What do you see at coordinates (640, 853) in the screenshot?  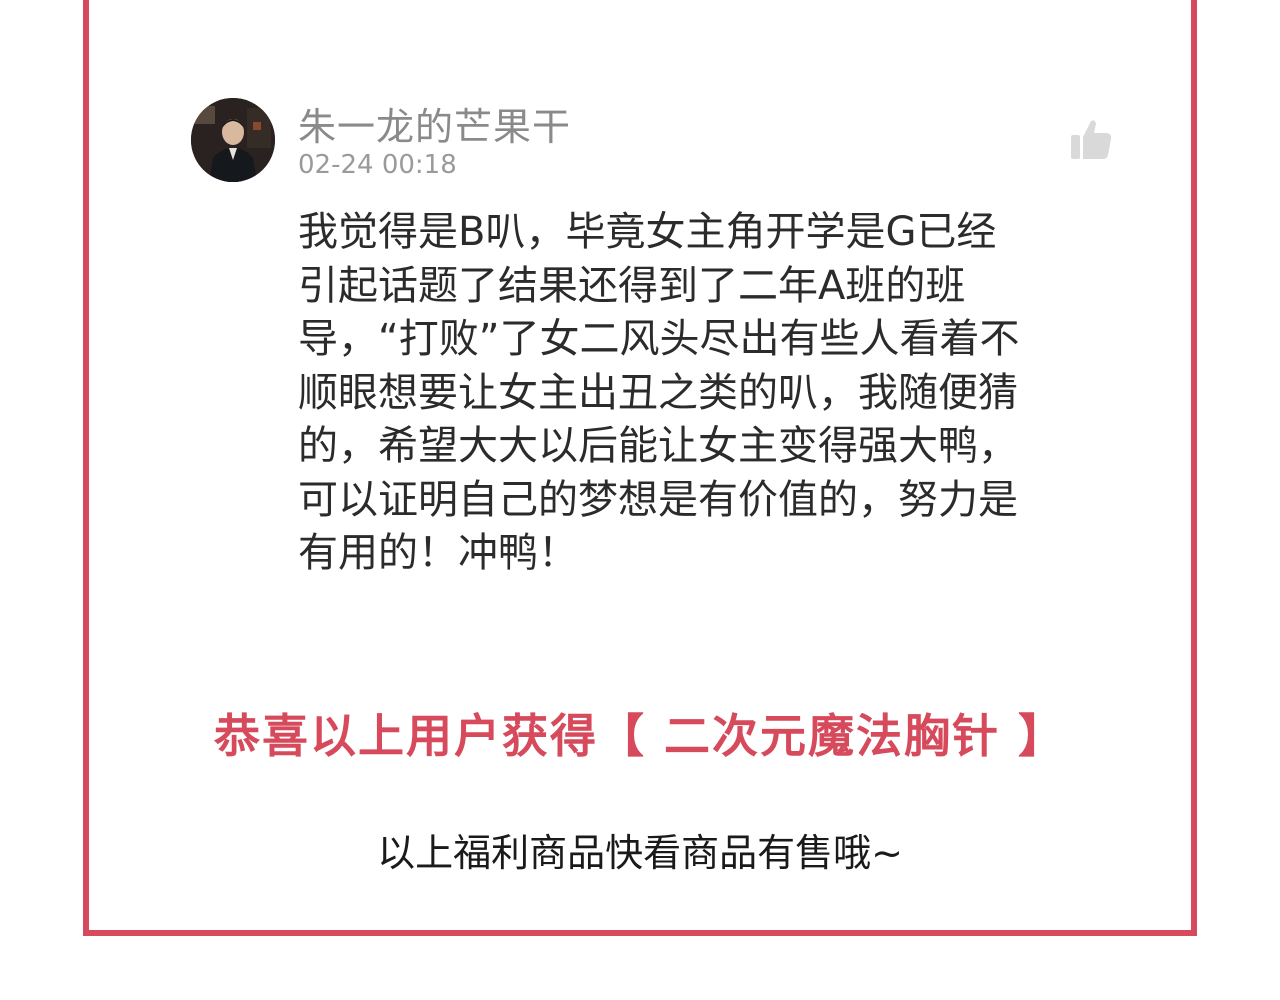 I see `footnote-text: 以上福利商品快看商品有售哦~` at bounding box center [640, 853].